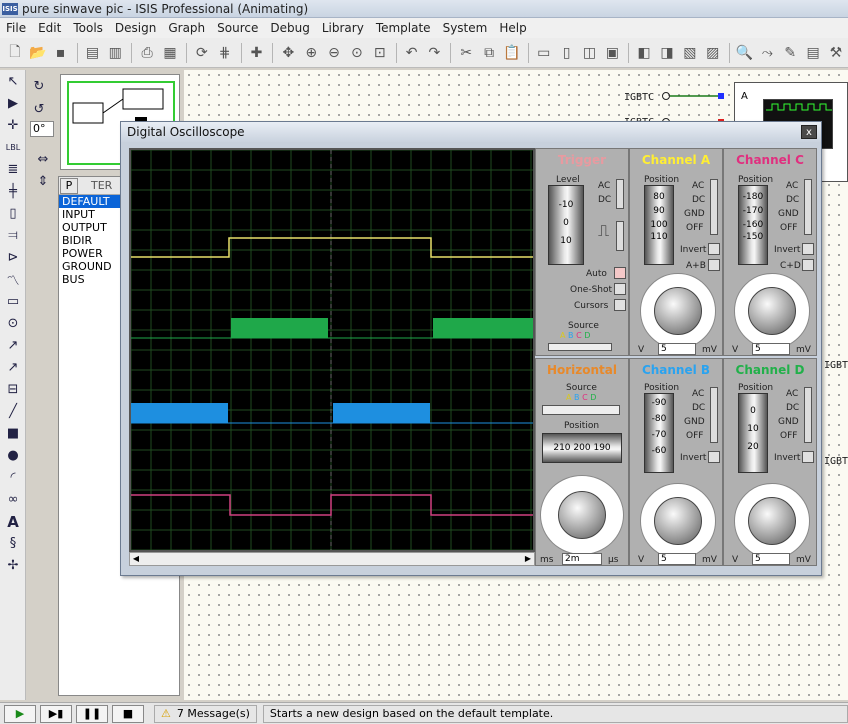 This screenshot has width=848, height=724. Describe the element at coordinates (544, 53) in the screenshot. I see `block-copy-icon: ▭` at that location.